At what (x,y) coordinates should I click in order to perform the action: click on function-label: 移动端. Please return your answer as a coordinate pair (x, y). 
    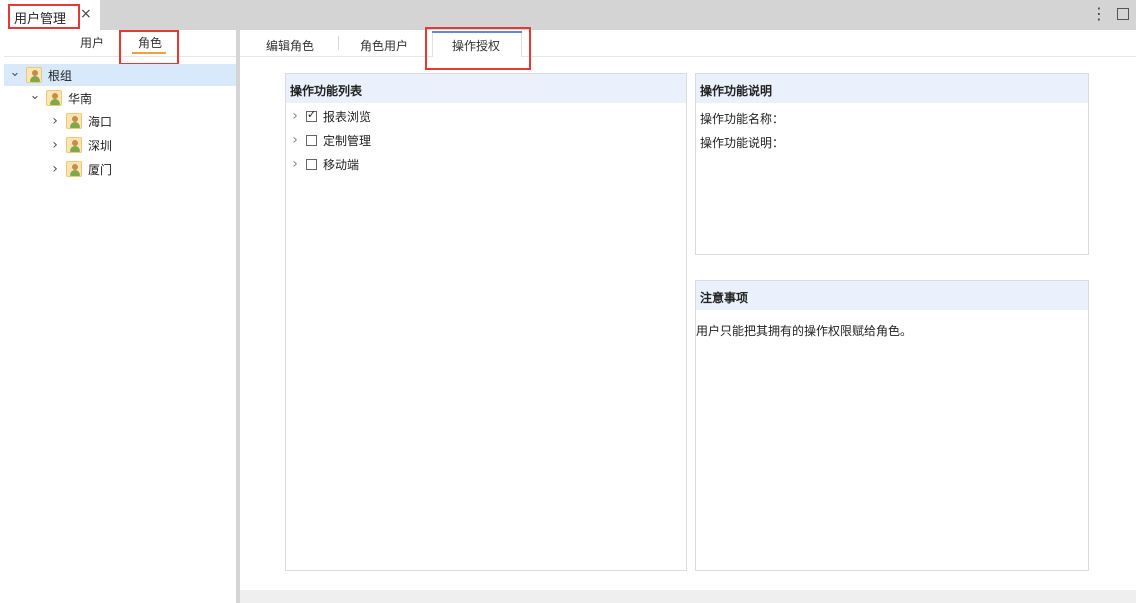
    Looking at the image, I should click on (341, 164).